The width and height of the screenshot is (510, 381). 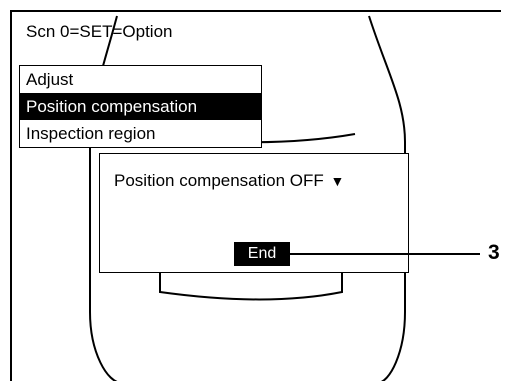 What do you see at coordinates (219, 180) in the screenshot?
I see `option-value-label: Position compensation OFF` at bounding box center [219, 180].